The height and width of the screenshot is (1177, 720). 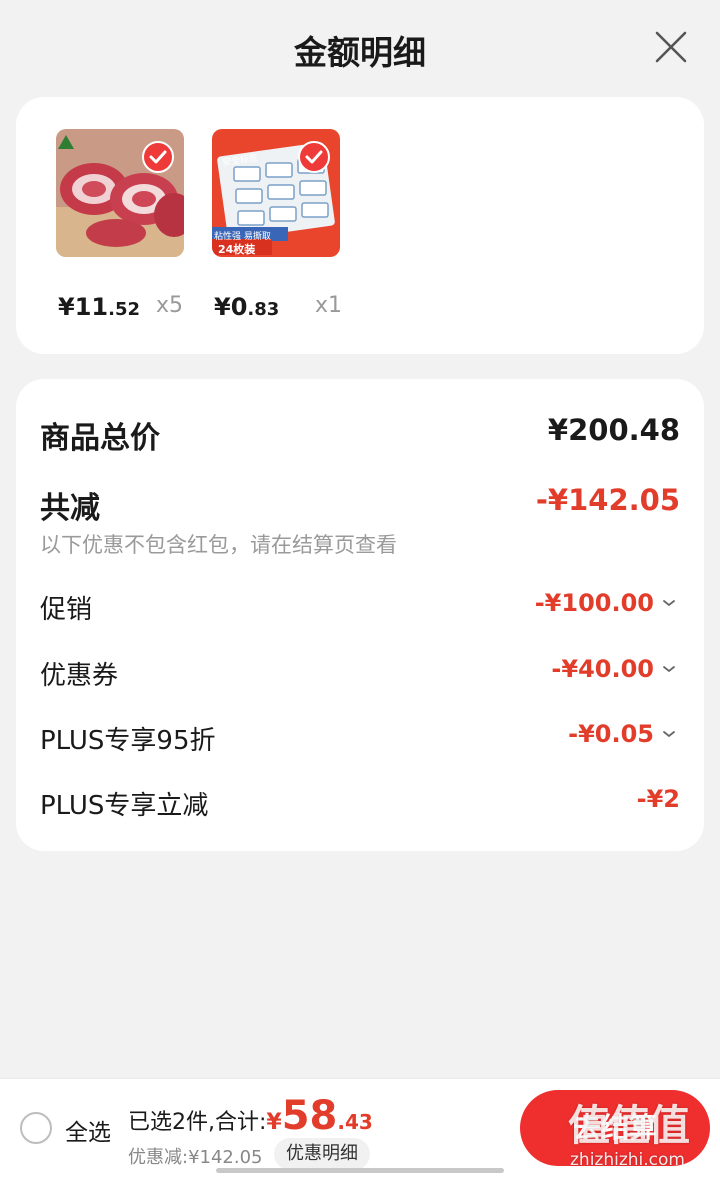 What do you see at coordinates (360, 803) in the screenshot?
I see `discount-row-plus-reduce: PLUS专享立减 -¥2` at bounding box center [360, 803].